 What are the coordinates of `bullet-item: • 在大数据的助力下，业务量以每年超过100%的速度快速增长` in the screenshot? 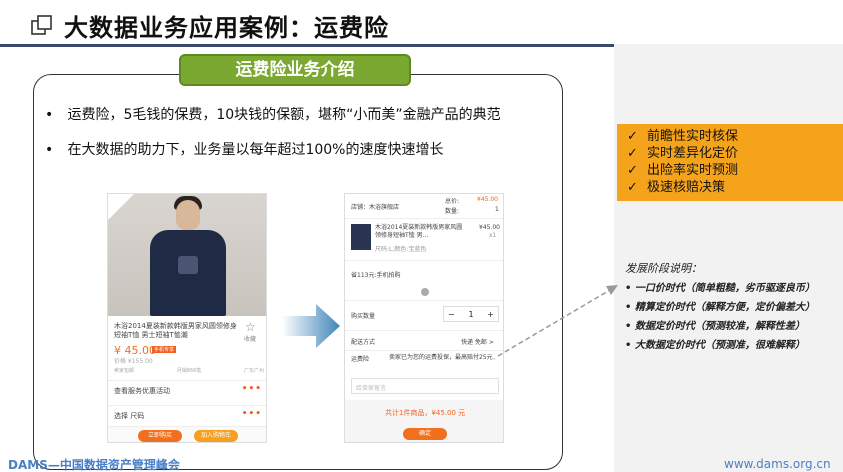 It's located at (244, 149).